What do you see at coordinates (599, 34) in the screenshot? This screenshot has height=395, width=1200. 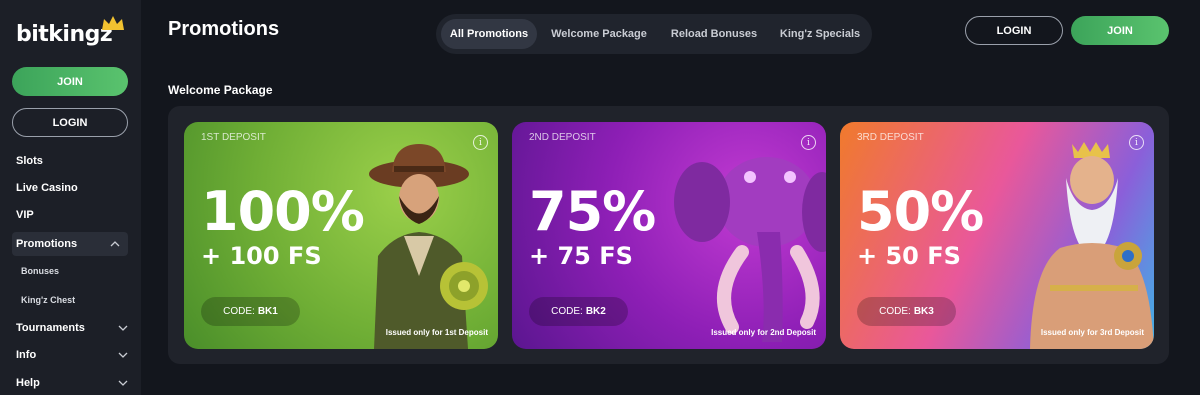 I see `tab-welcome-package: Welcome Package` at bounding box center [599, 34].